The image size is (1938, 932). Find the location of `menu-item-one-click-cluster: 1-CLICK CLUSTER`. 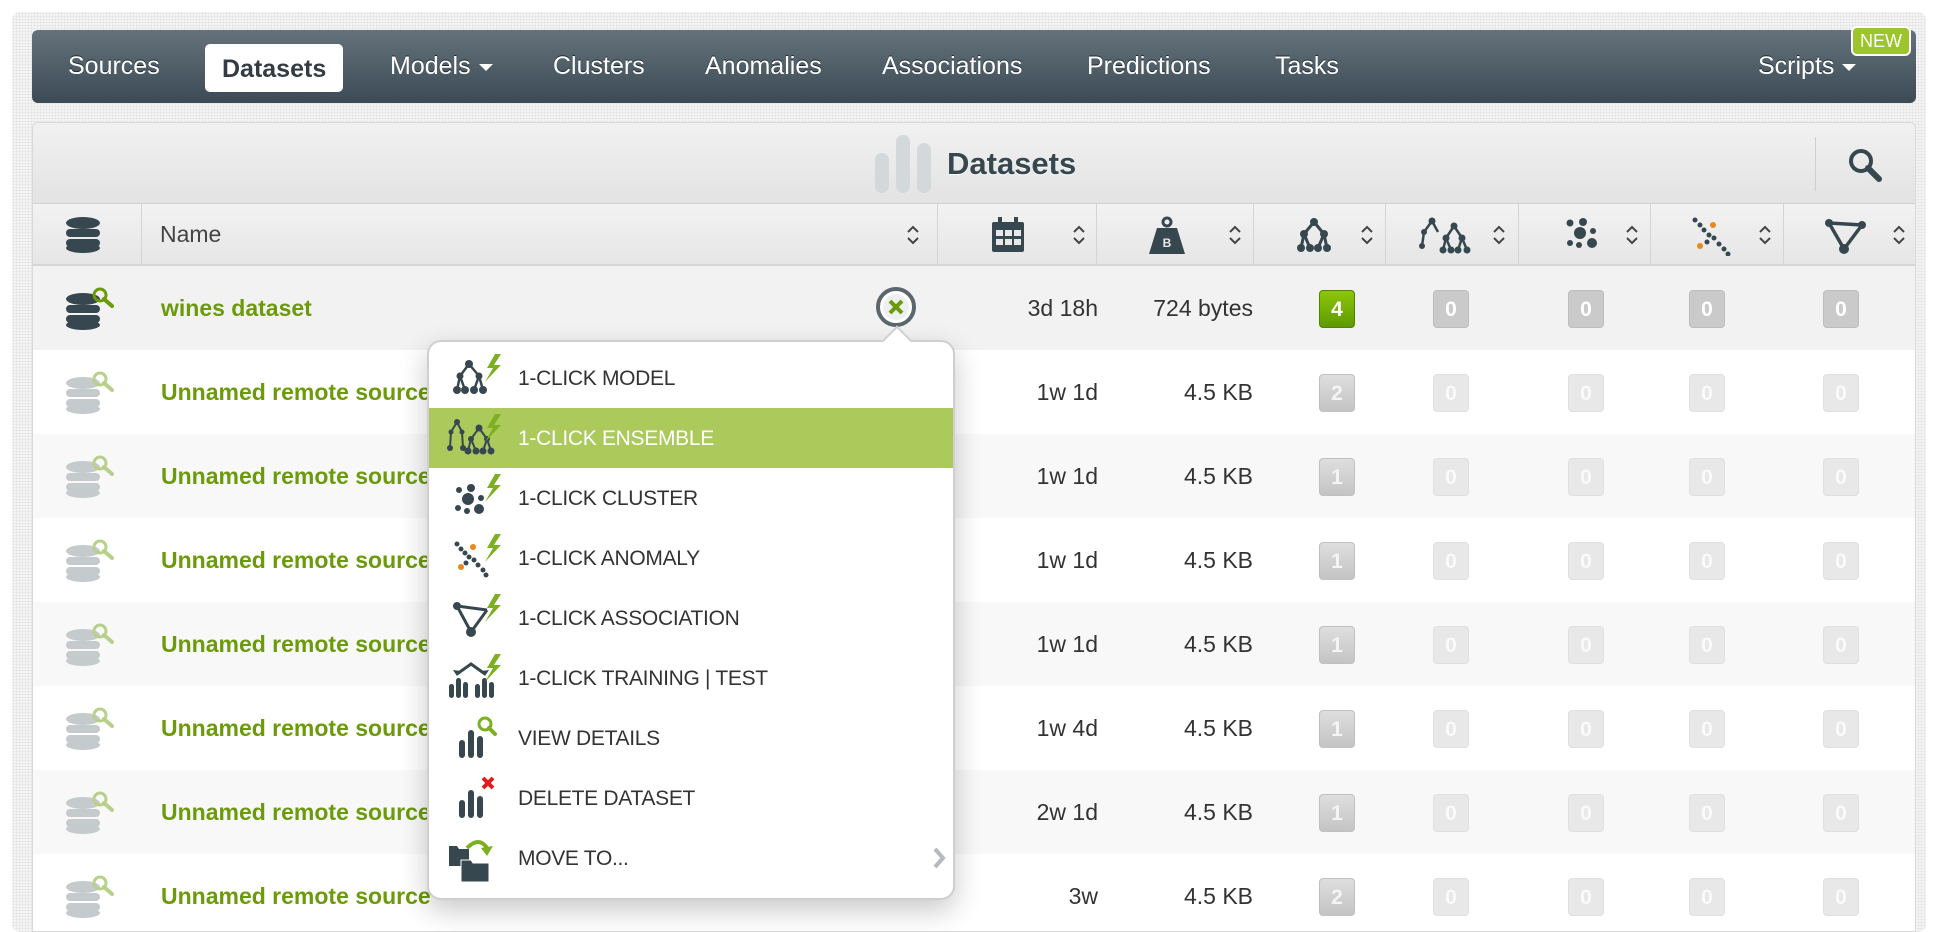

menu-item-one-click-cluster: 1-CLICK CLUSTER is located at coordinates (691, 498).